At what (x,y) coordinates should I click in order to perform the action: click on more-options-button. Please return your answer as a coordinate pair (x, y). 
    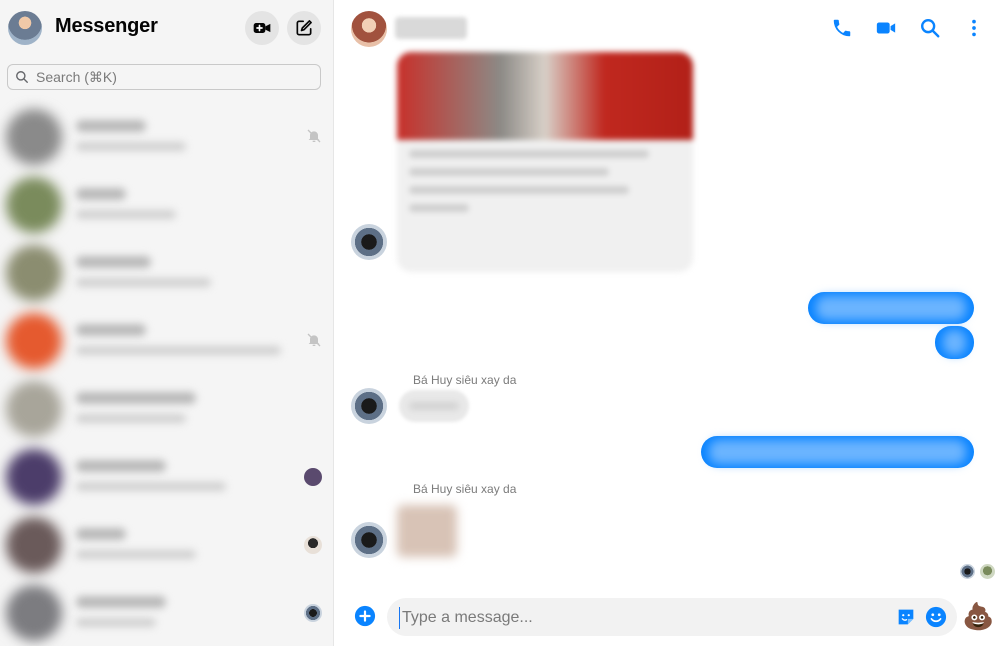
    Looking at the image, I should click on (974, 28).